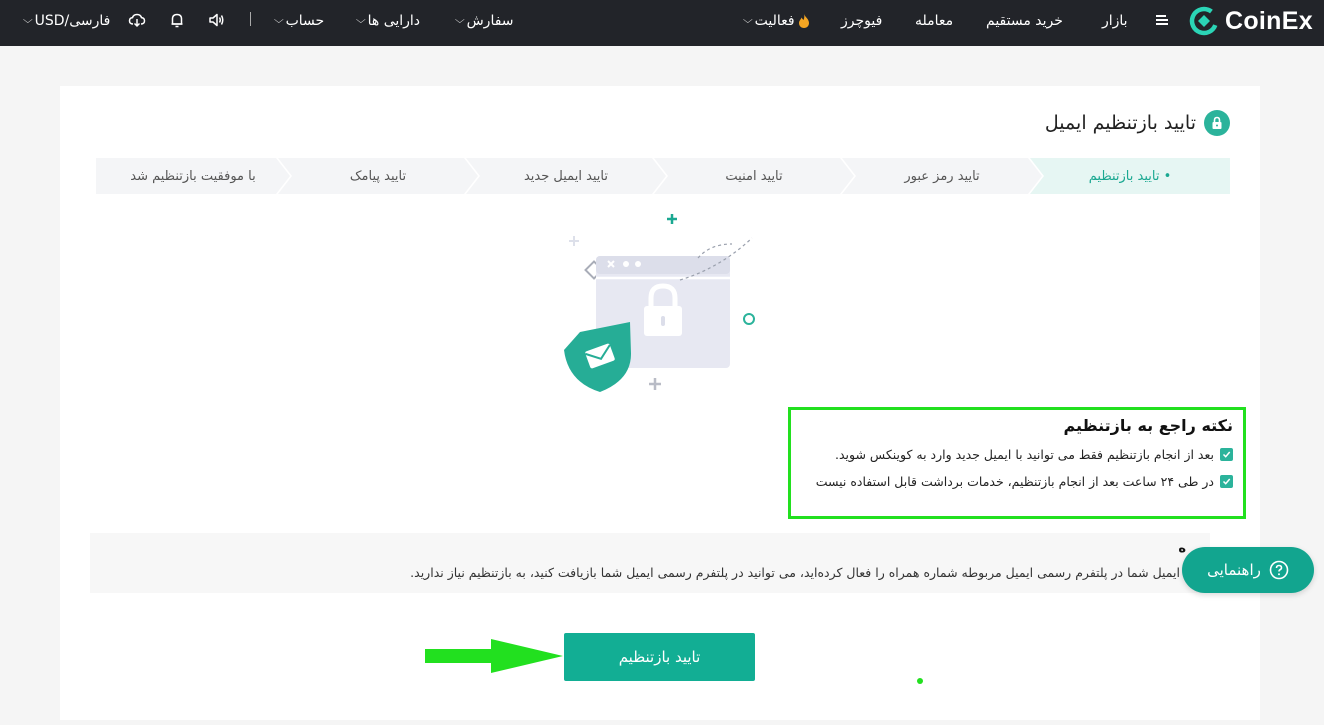  What do you see at coordinates (250, 19) in the screenshot?
I see `nav-divider` at bounding box center [250, 19].